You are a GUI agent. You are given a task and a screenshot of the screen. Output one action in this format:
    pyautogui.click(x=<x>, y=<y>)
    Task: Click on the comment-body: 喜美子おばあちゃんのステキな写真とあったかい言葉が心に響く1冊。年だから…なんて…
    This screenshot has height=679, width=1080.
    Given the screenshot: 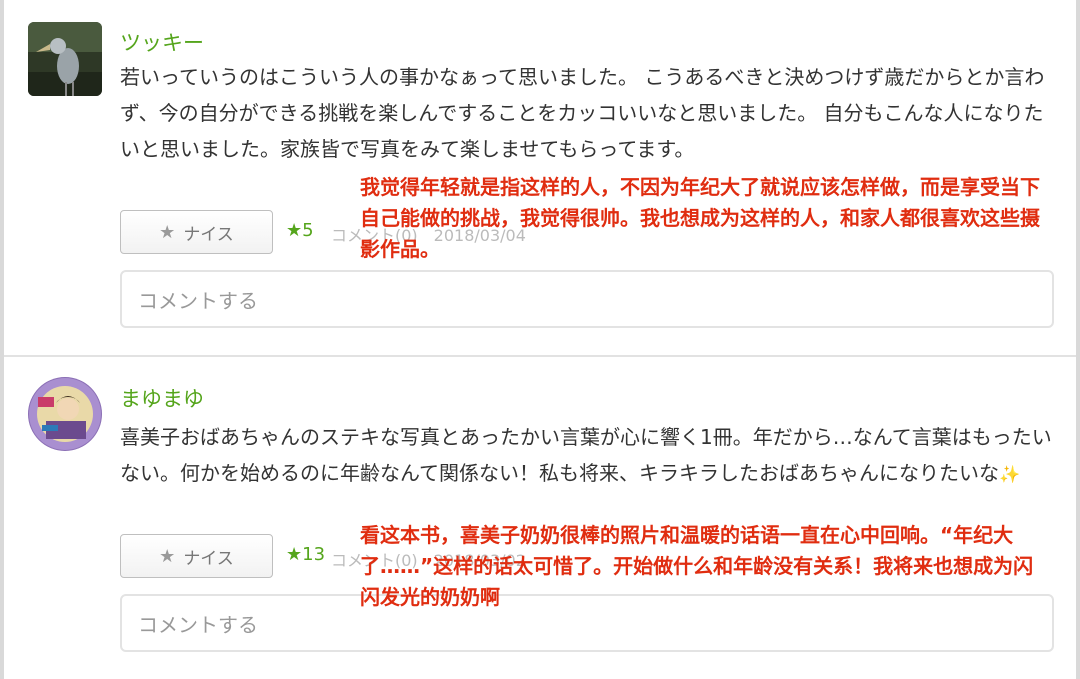 What is the action you would take?
    pyautogui.click(x=587, y=456)
    